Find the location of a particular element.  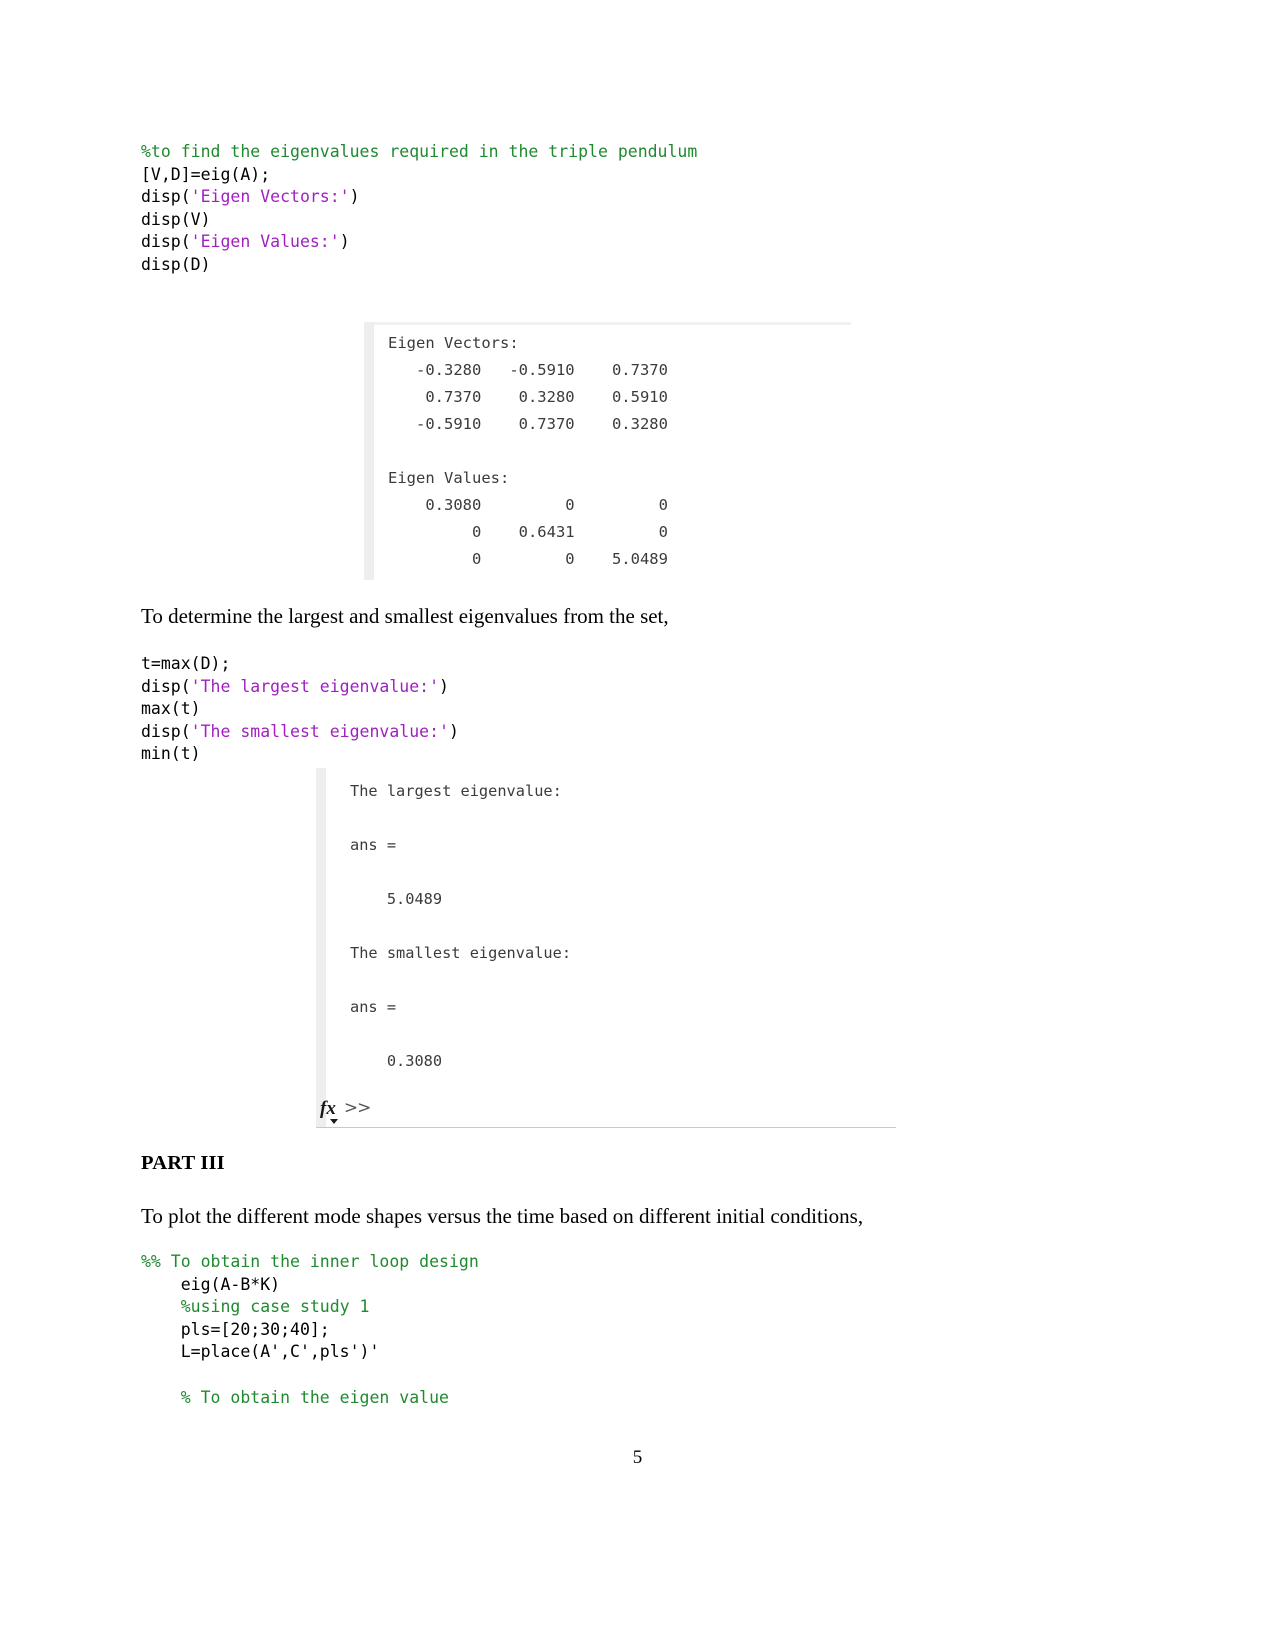

console-line: The smallest eigenvalue: is located at coordinates (461, 953).